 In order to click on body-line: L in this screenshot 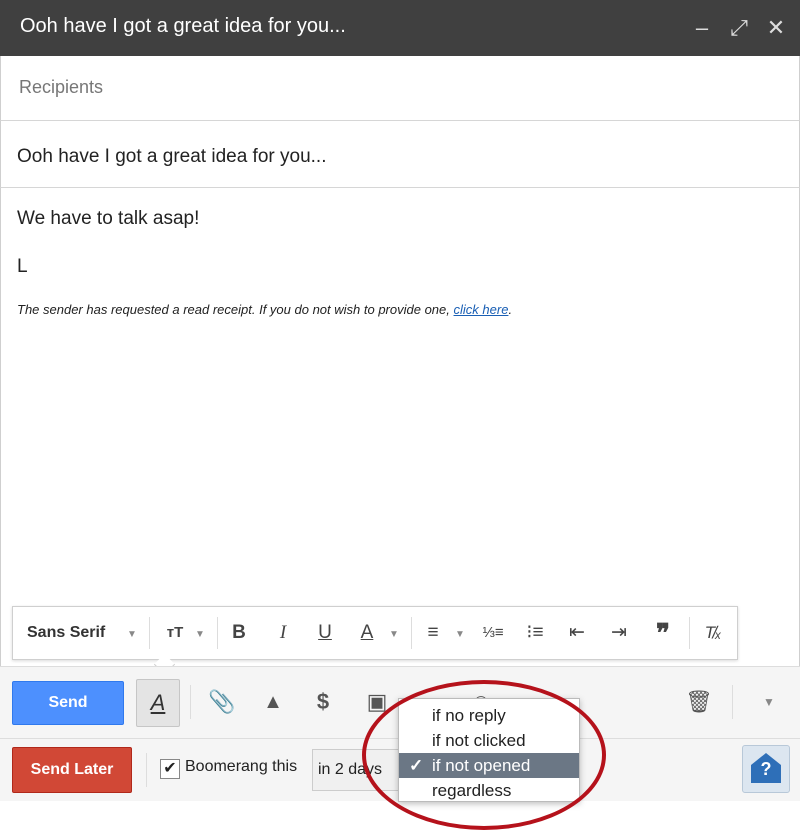, I will do `click(22, 266)`.